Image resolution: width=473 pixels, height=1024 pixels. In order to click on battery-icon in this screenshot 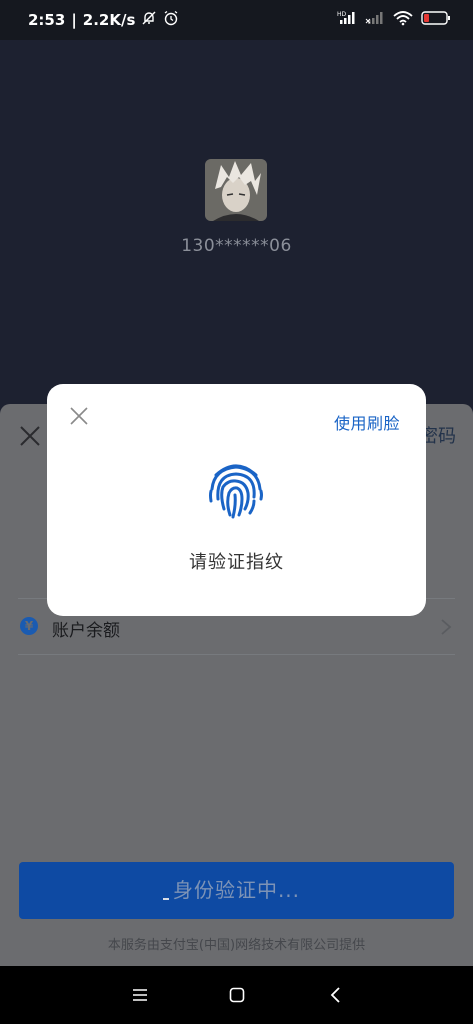, I will do `click(436, 20)`.